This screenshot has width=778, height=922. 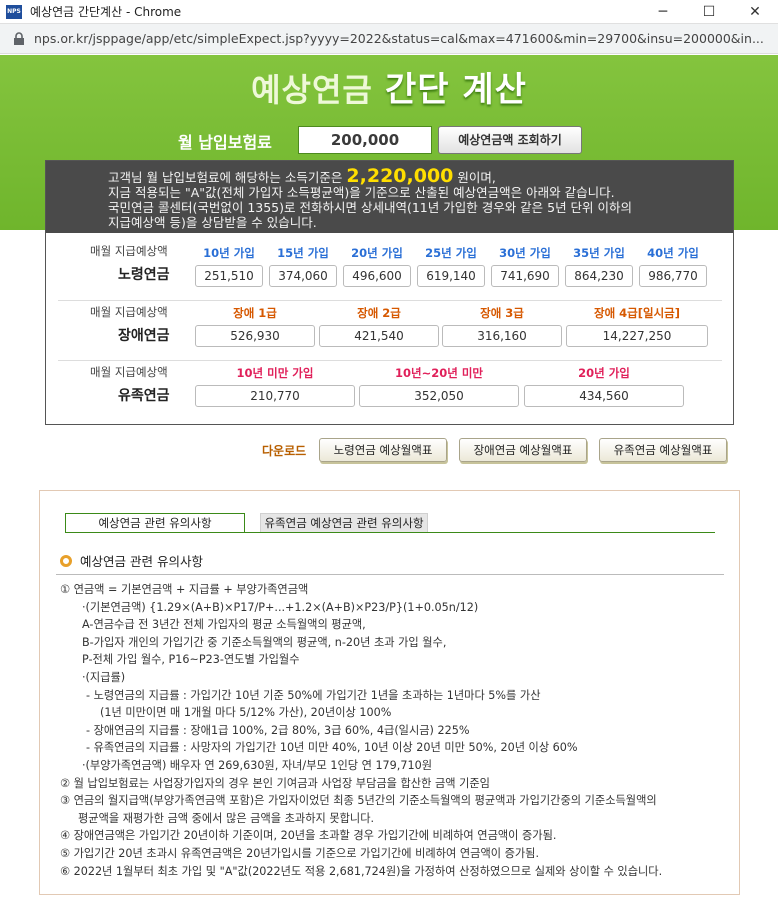 I want to click on col-value: 352,050, so click(x=439, y=396).